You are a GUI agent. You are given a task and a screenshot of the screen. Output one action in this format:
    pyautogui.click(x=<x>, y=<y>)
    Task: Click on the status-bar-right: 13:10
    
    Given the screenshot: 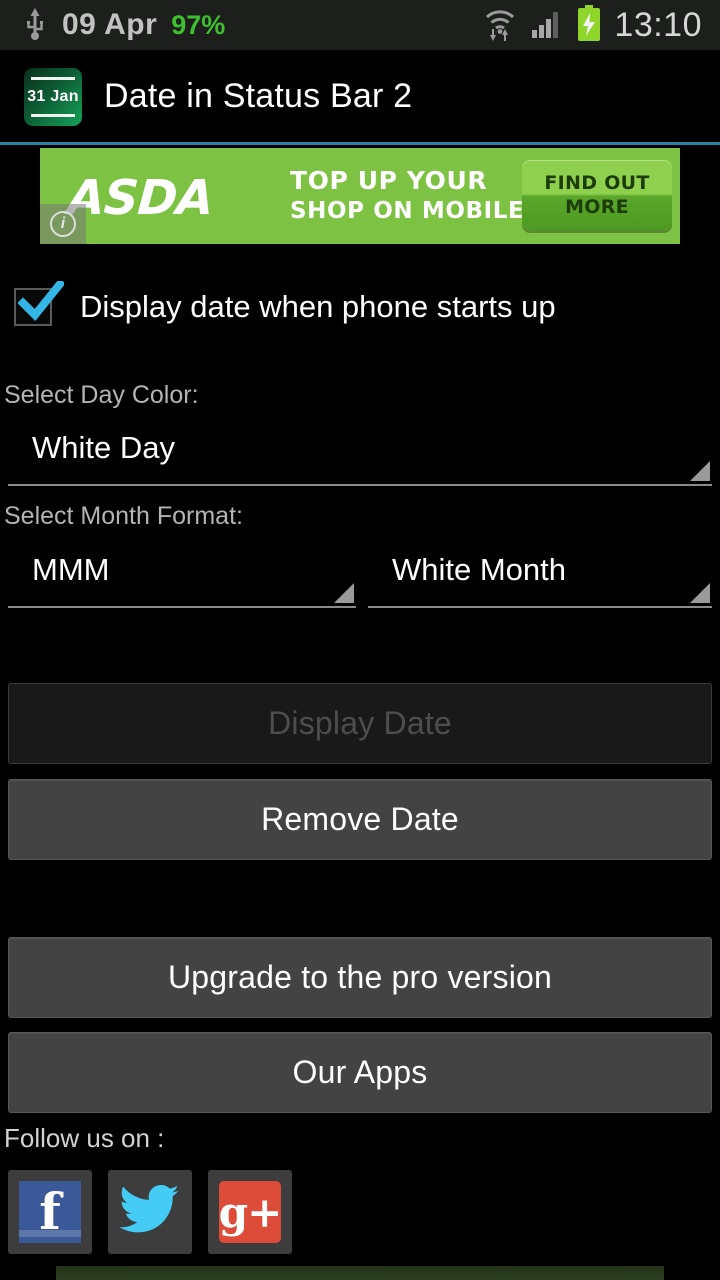 What is the action you would take?
    pyautogui.click(x=601, y=25)
    